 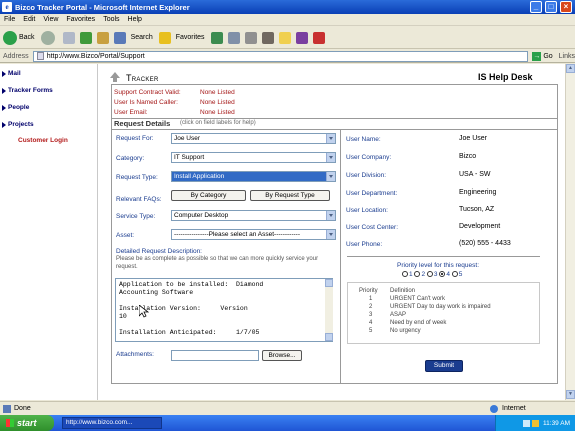 What do you see at coordinates (135, 19) in the screenshot?
I see `menu-help: Help` at bounding box center [135, 19].